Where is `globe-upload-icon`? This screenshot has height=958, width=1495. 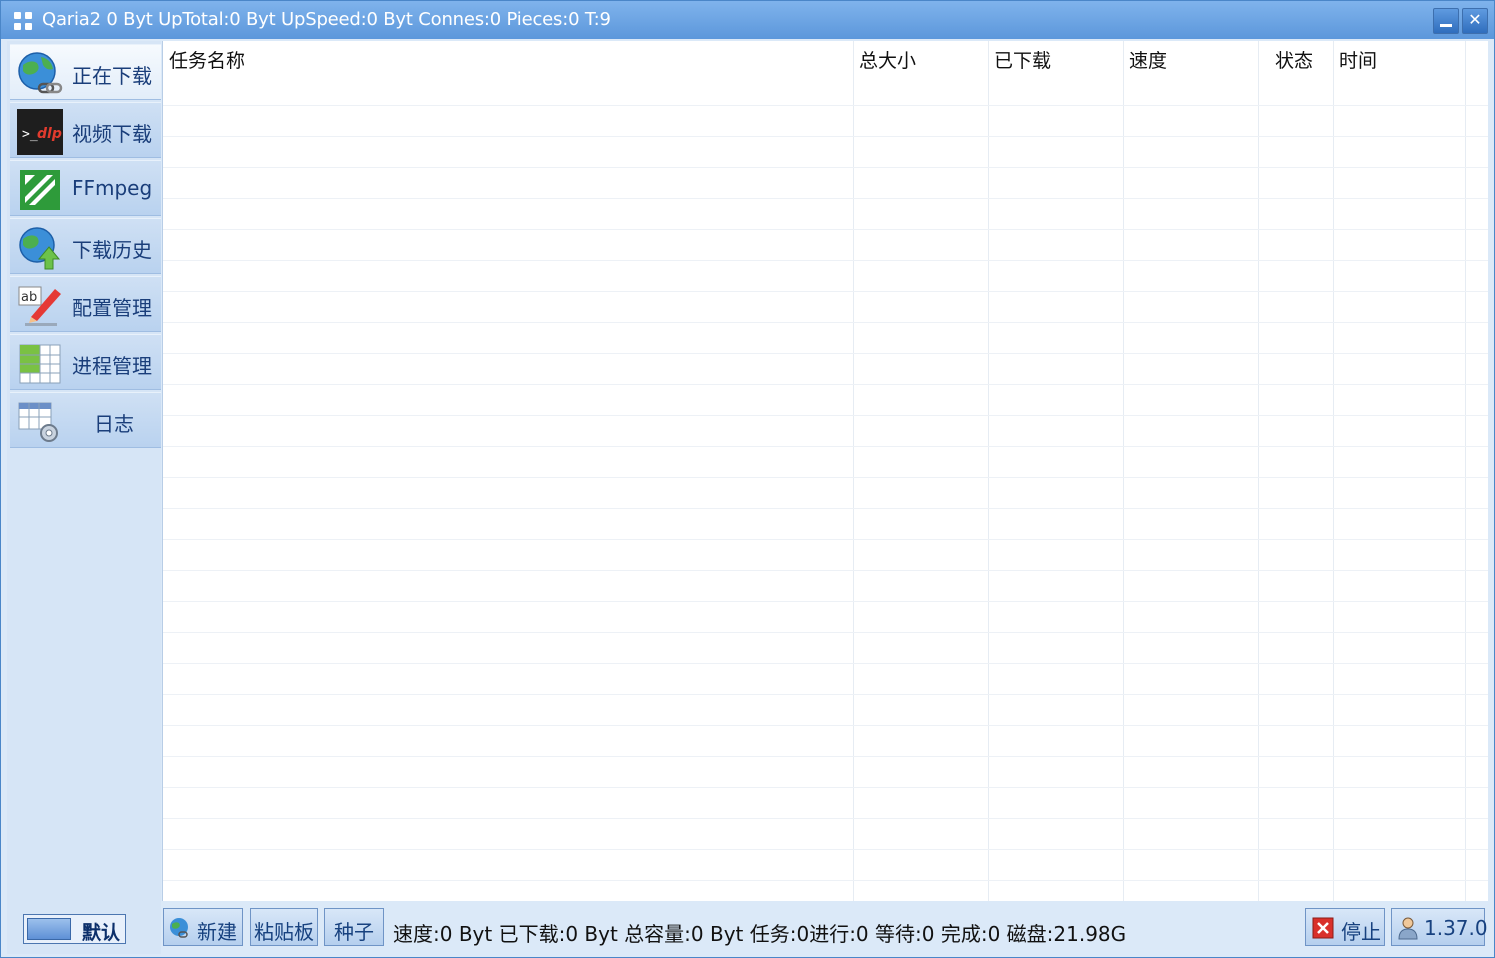 globe-upload-icon is located at coordinates (40, 248).